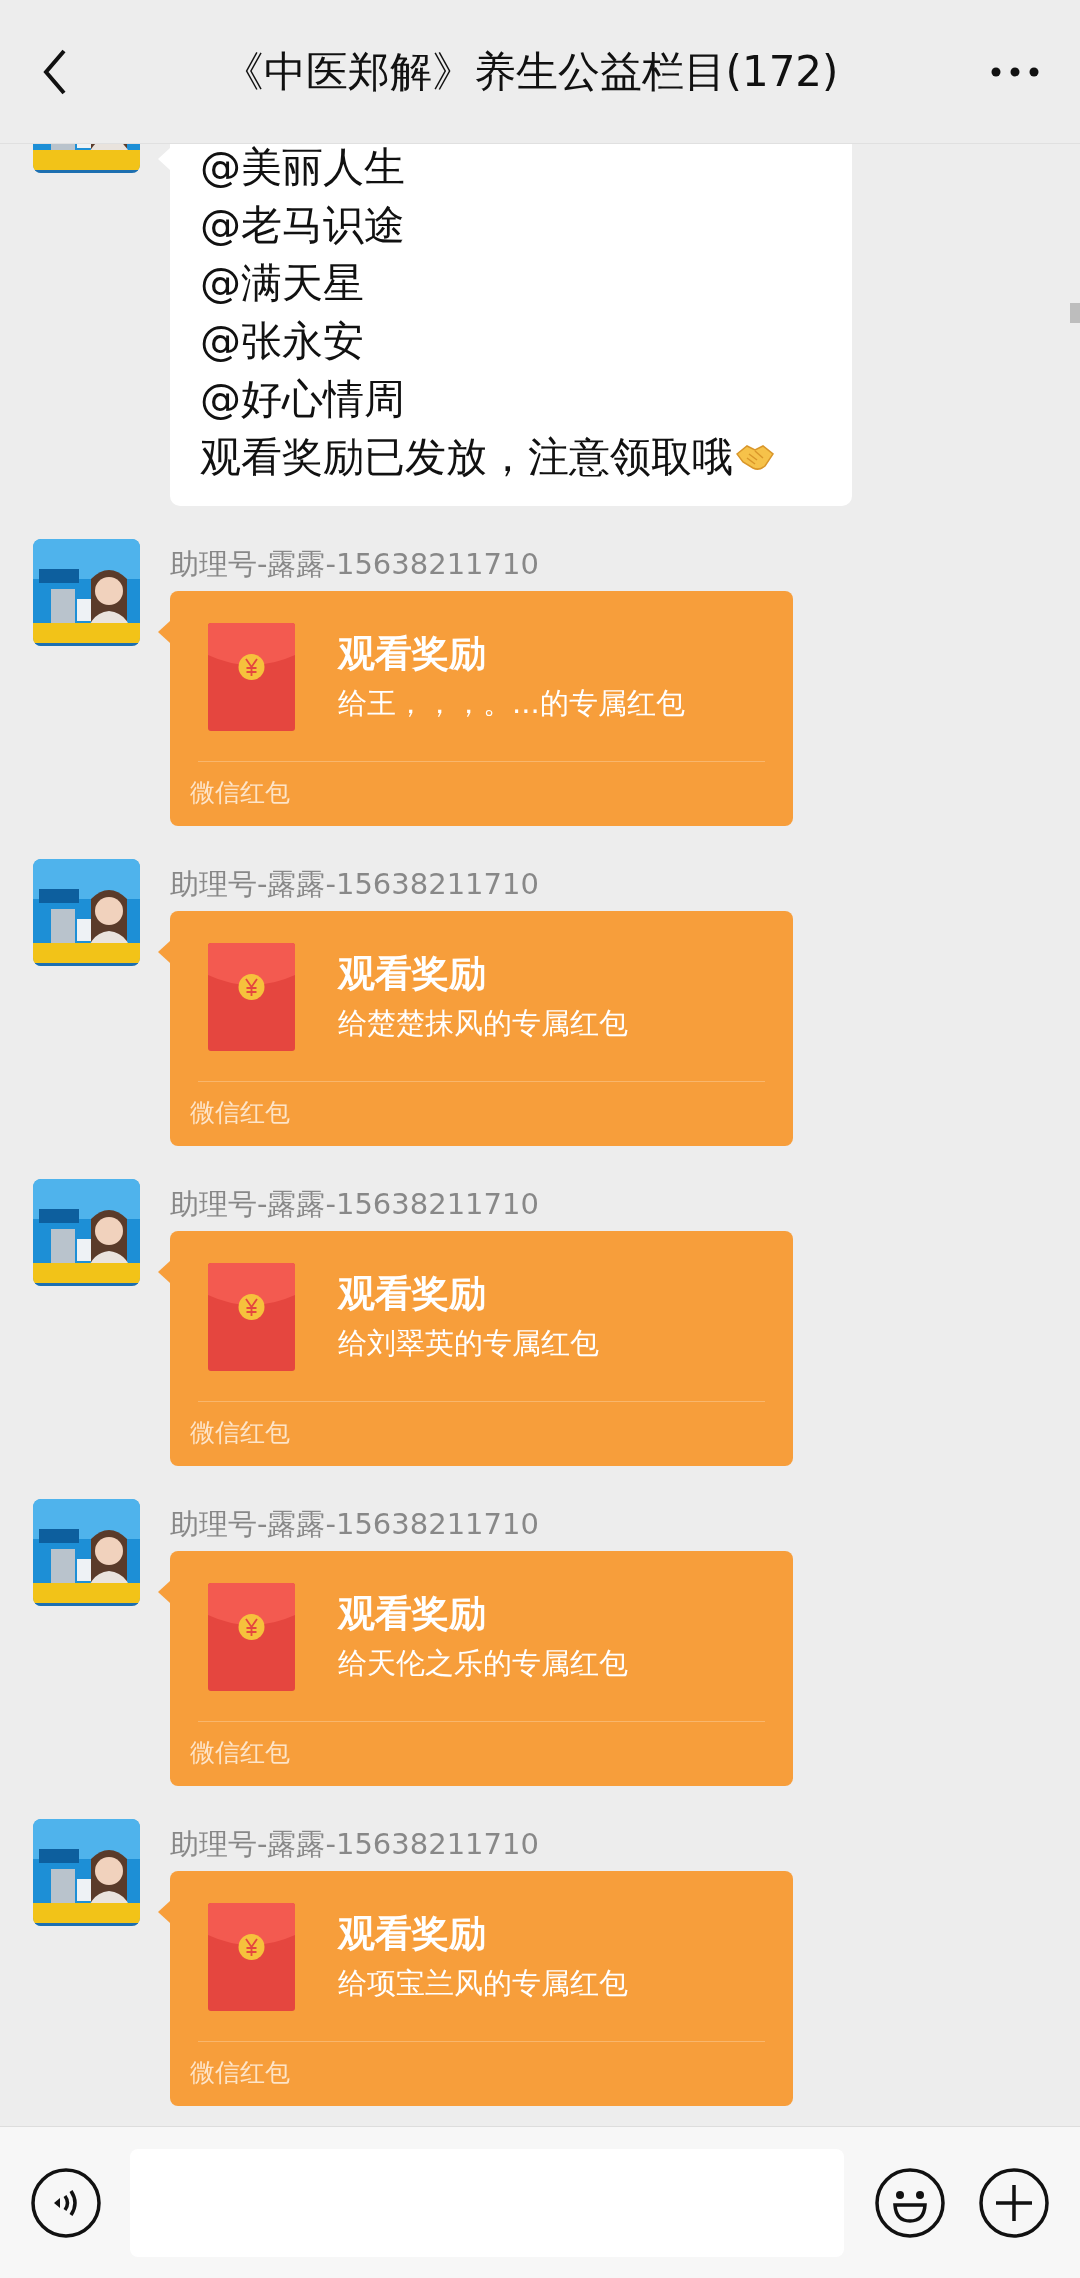  I want to click on voice-icon, so click(66, 2202).